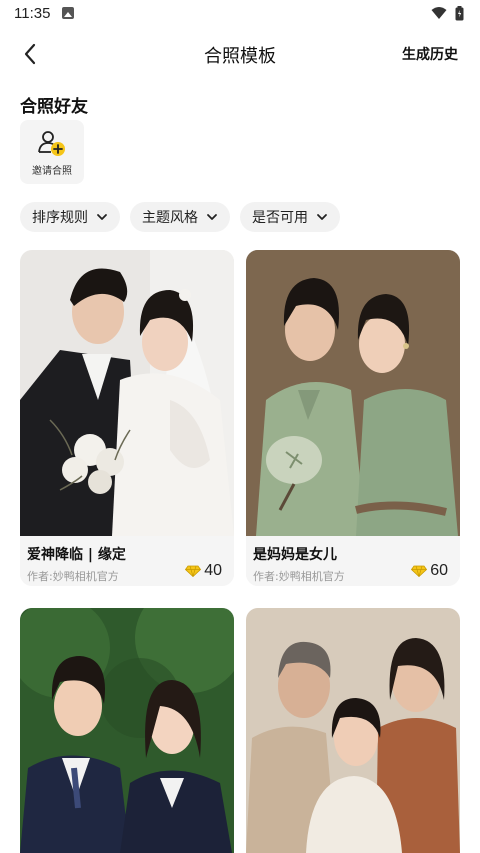 Image resolution: width=480 pixels, height=853 pixels. I want to click on template-price-value: 40, so click(213, 570).